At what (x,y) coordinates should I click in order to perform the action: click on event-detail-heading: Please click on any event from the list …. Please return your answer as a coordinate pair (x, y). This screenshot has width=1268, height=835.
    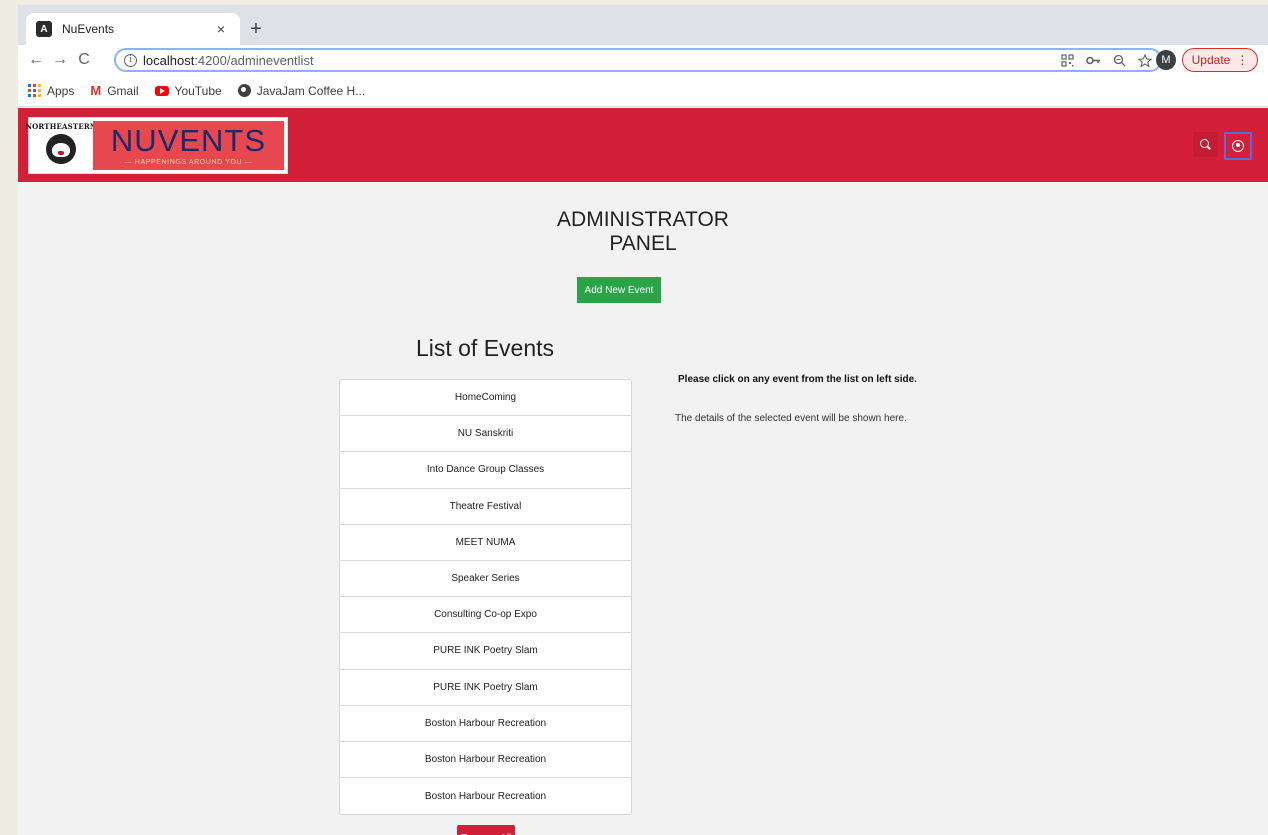
    Looking at the image, I should click on (797, 379).